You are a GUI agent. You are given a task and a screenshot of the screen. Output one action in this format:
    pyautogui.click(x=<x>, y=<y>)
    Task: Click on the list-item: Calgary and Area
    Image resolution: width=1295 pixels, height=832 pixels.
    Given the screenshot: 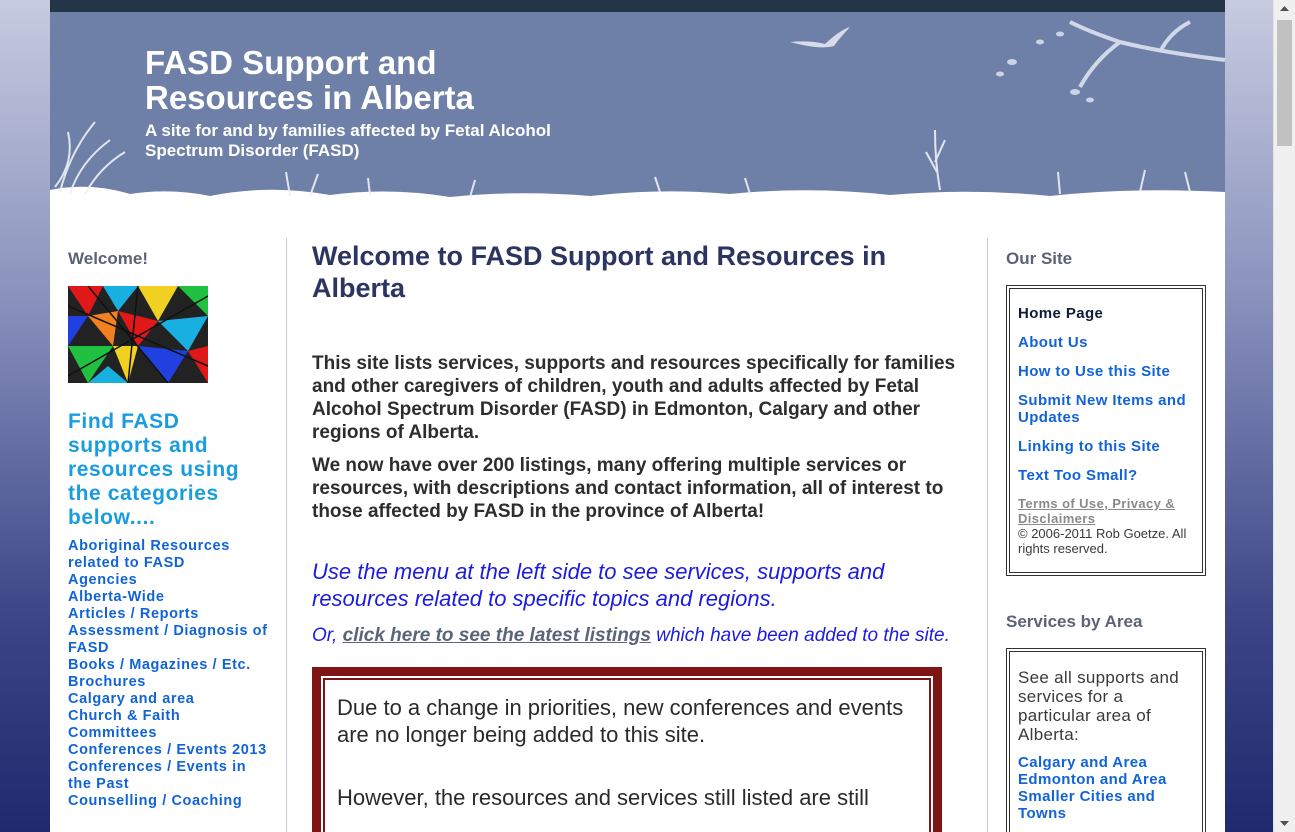 What is the action you would take?
    pyautogui.click(x=1106, y=762)
    